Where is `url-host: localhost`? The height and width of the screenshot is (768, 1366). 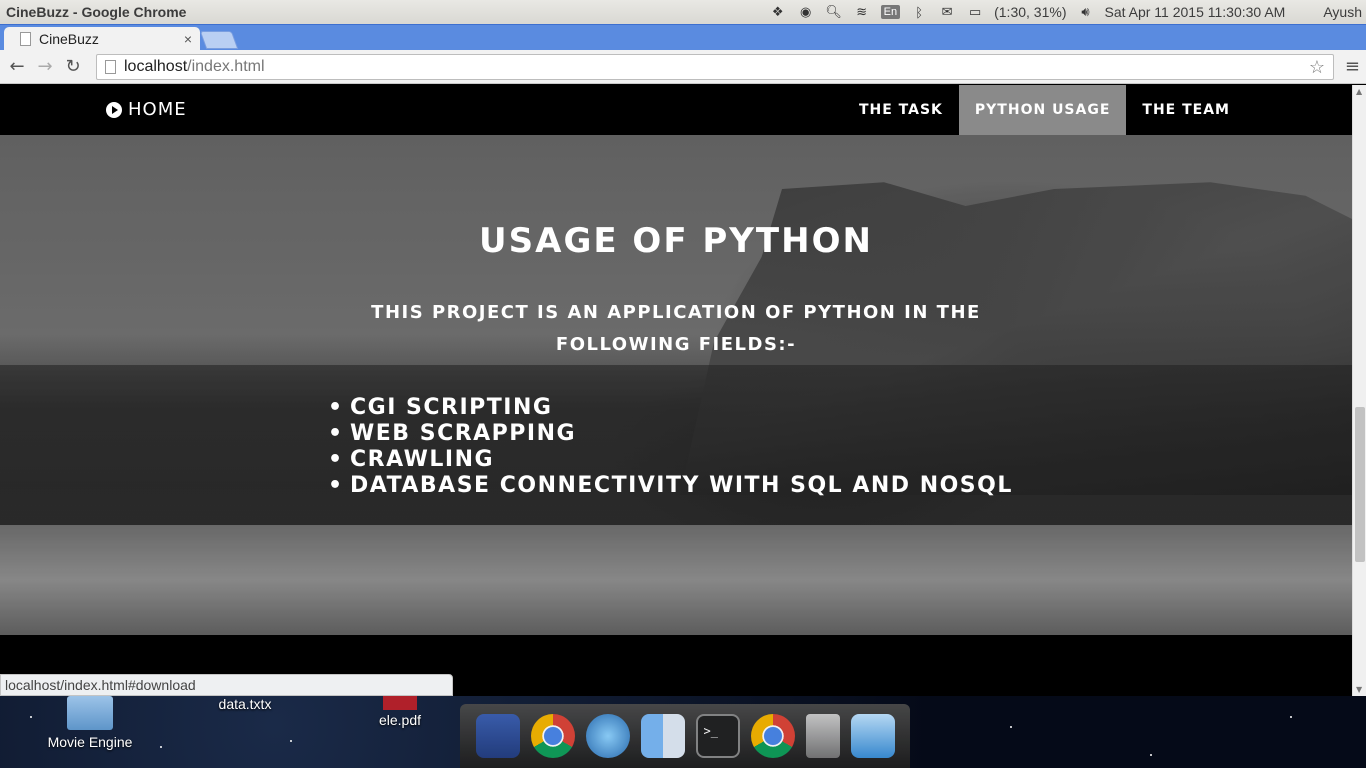
url-host: localhost is located at coordinates (156, 66).